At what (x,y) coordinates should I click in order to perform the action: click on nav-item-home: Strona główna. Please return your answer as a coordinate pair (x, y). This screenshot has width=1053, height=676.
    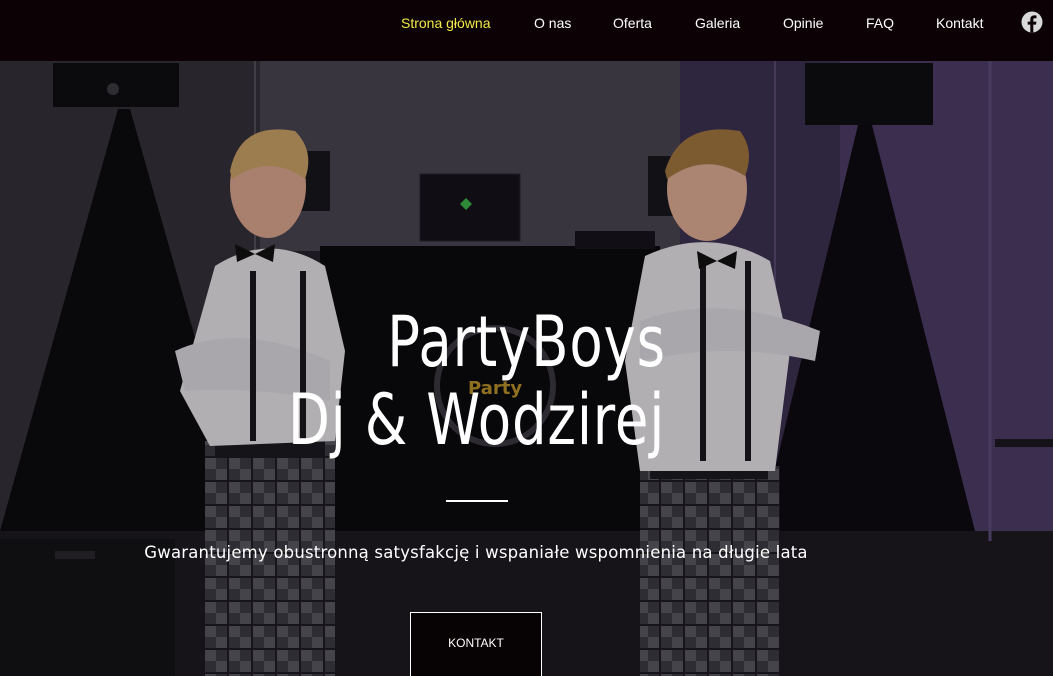
    Looking at the image, I should click on (446, 23).